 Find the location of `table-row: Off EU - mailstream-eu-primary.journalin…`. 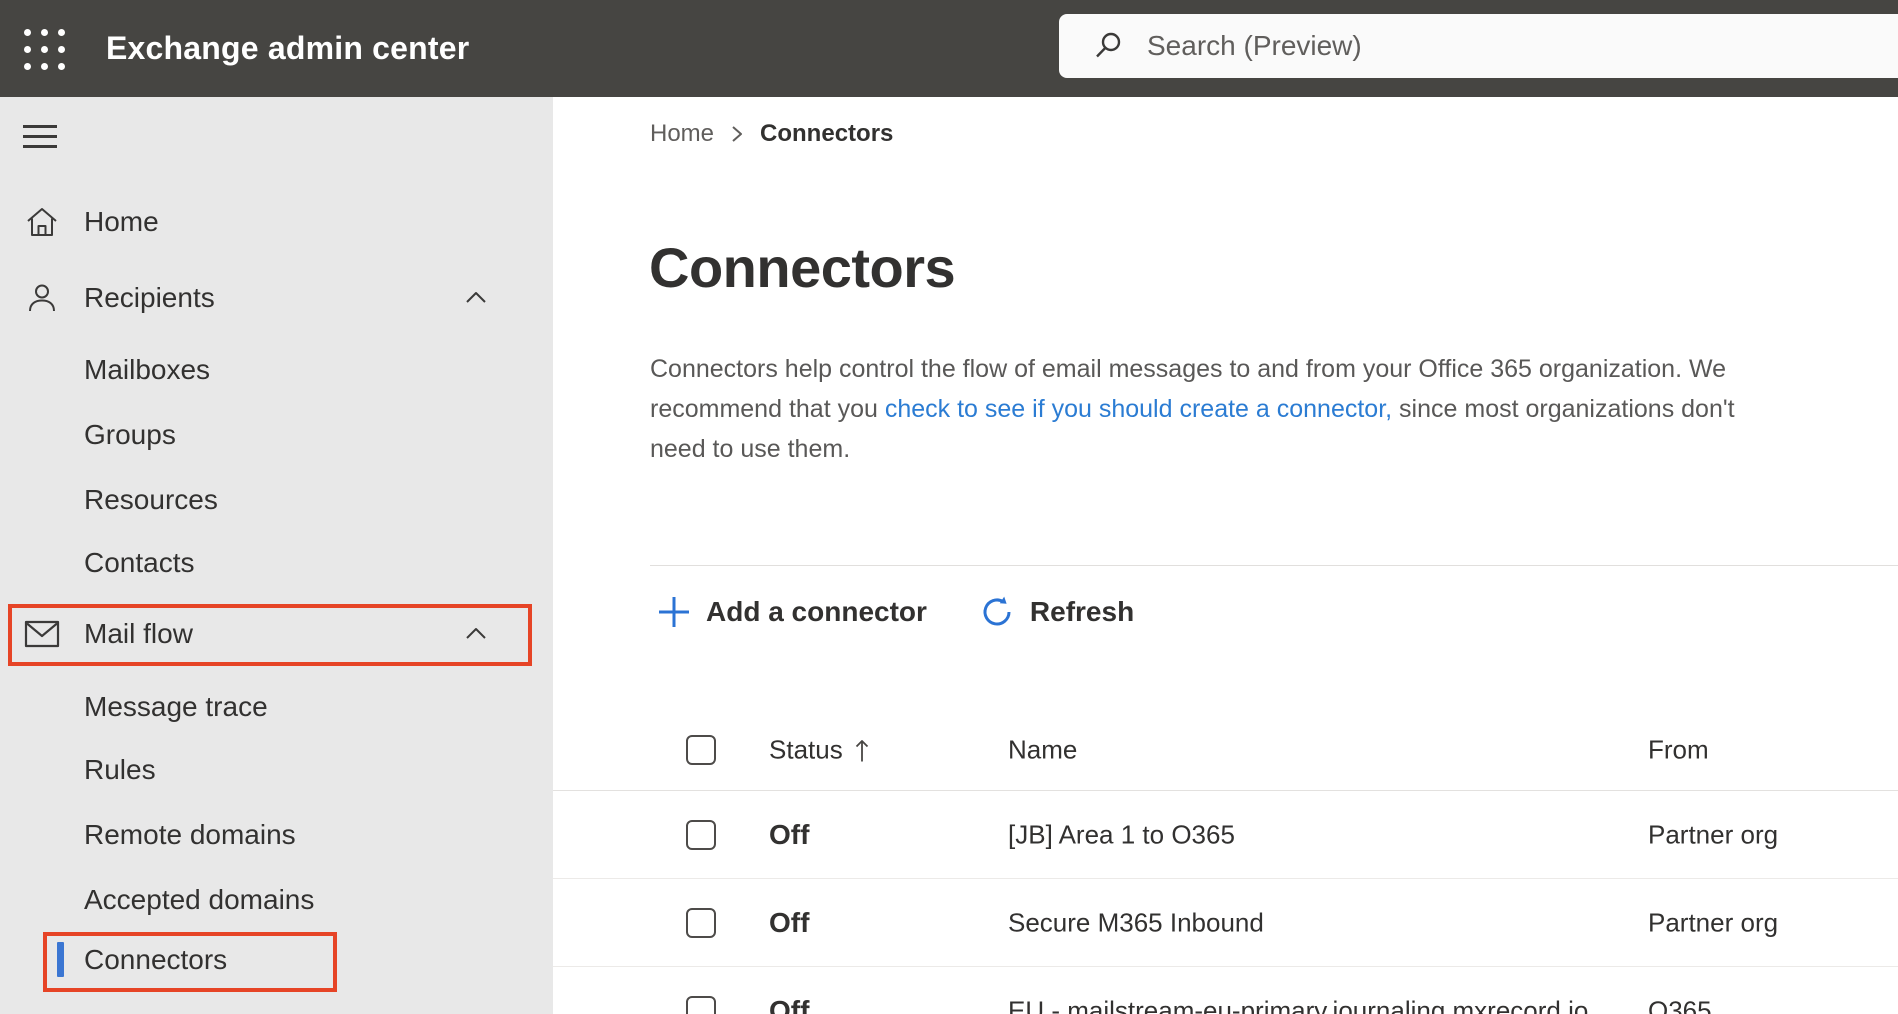

table-row: Off EU - mailstream-eu-primary.journalin… is located at coordinates (1225, 990).